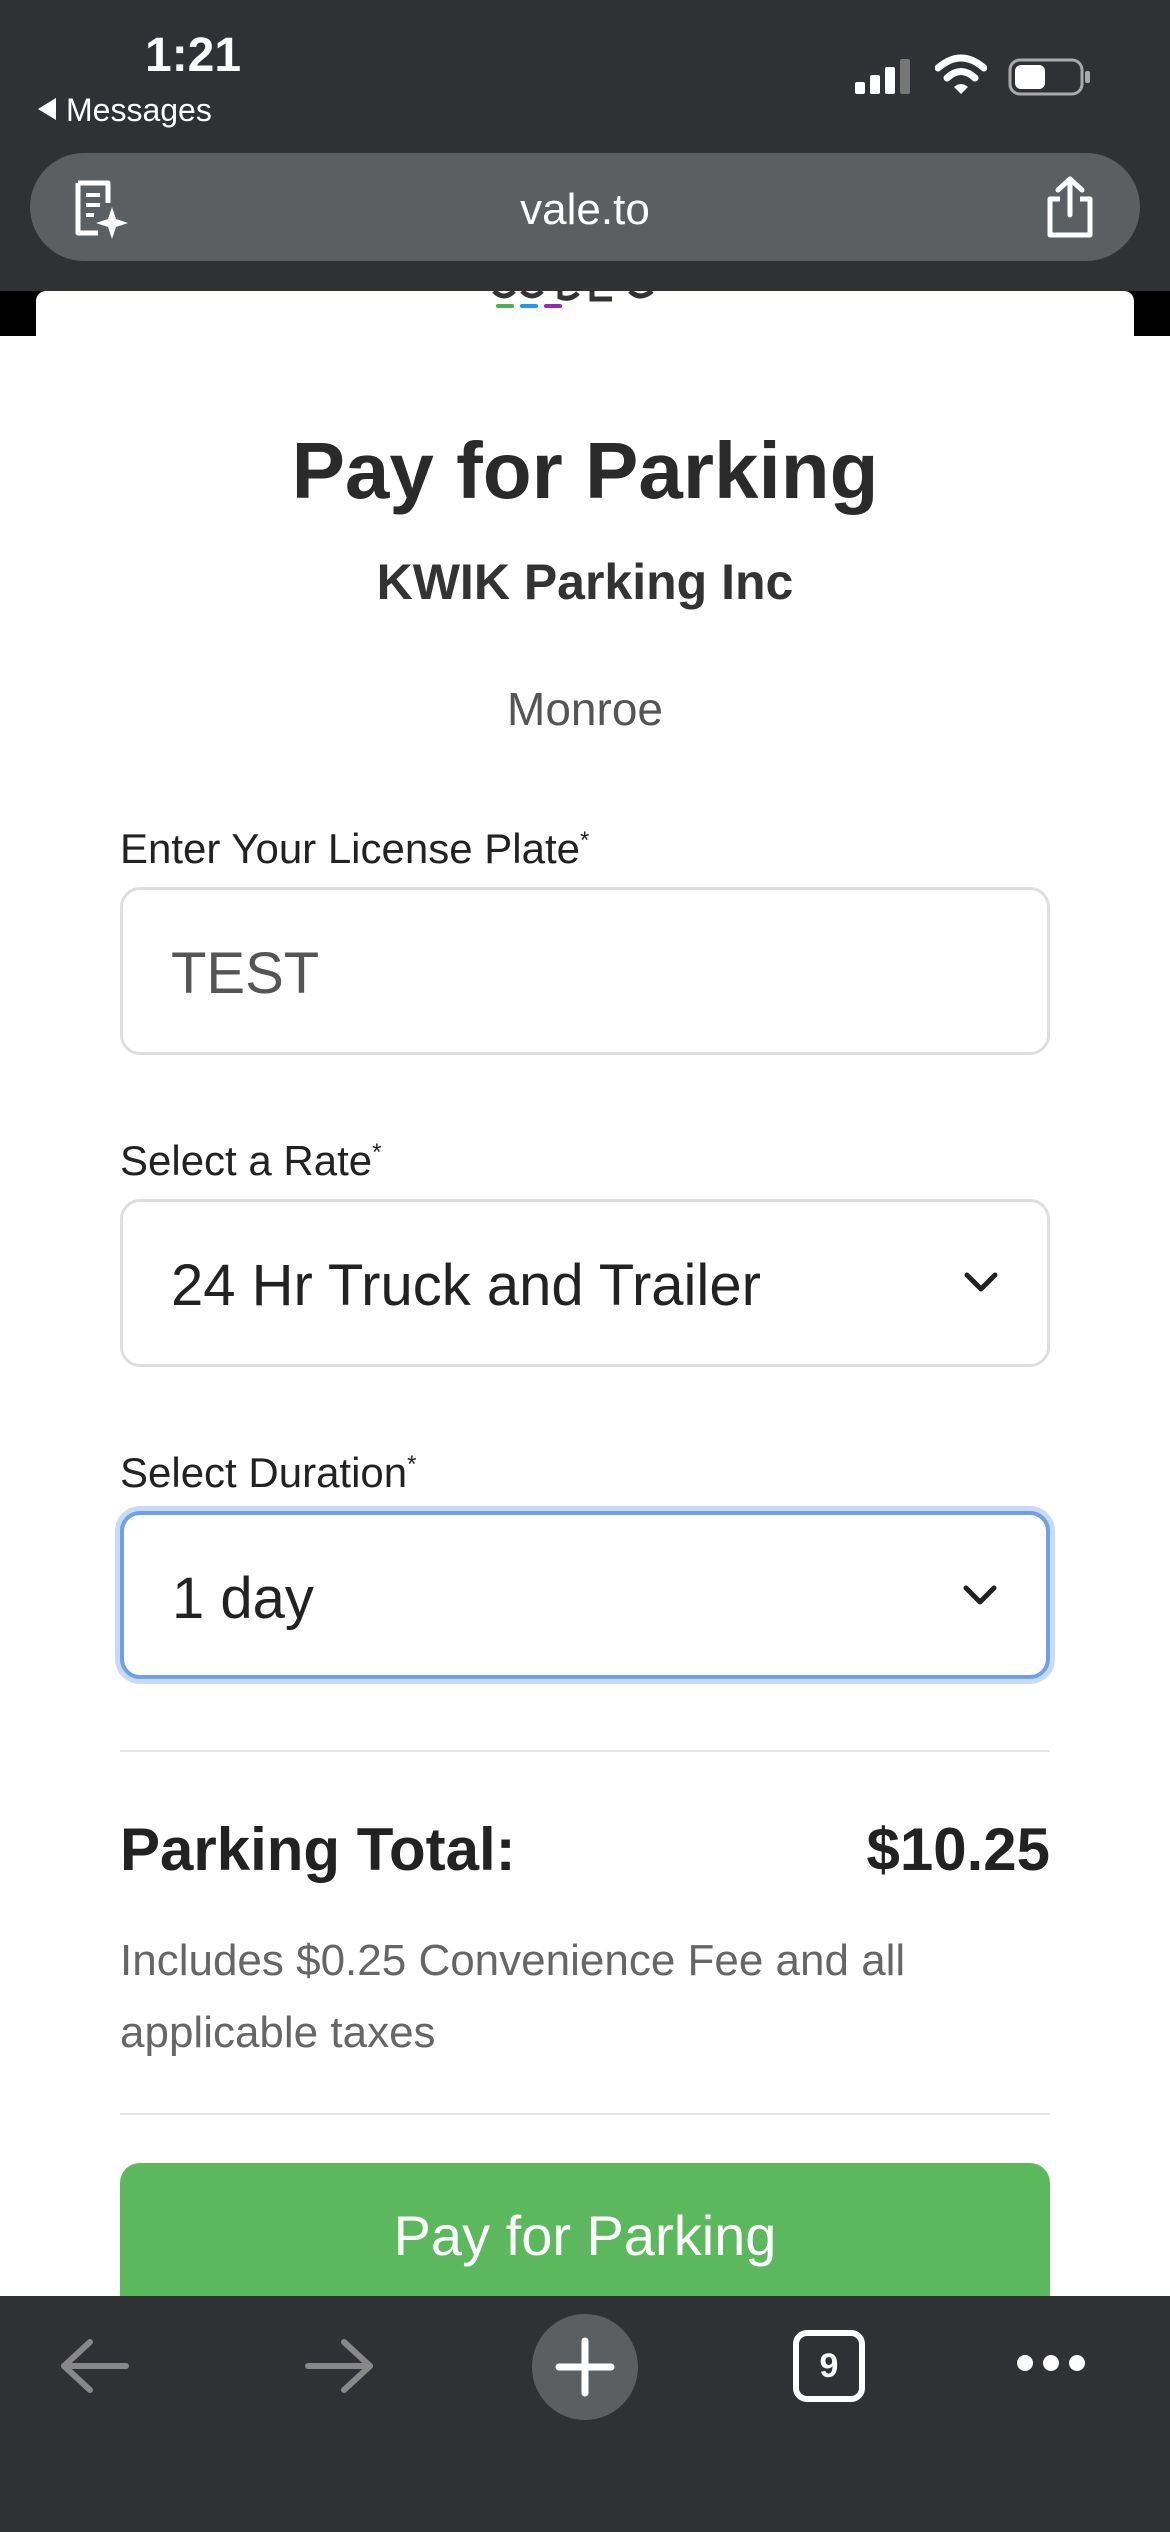 Image resolution: width=1170 pixels, height=2532 pixels. What do you see at coordinates (466, 1285) in the screenshot?
I see `rate-selected-value: 24 Hr Truck and Trailer` at bounding box center [466, 1285].